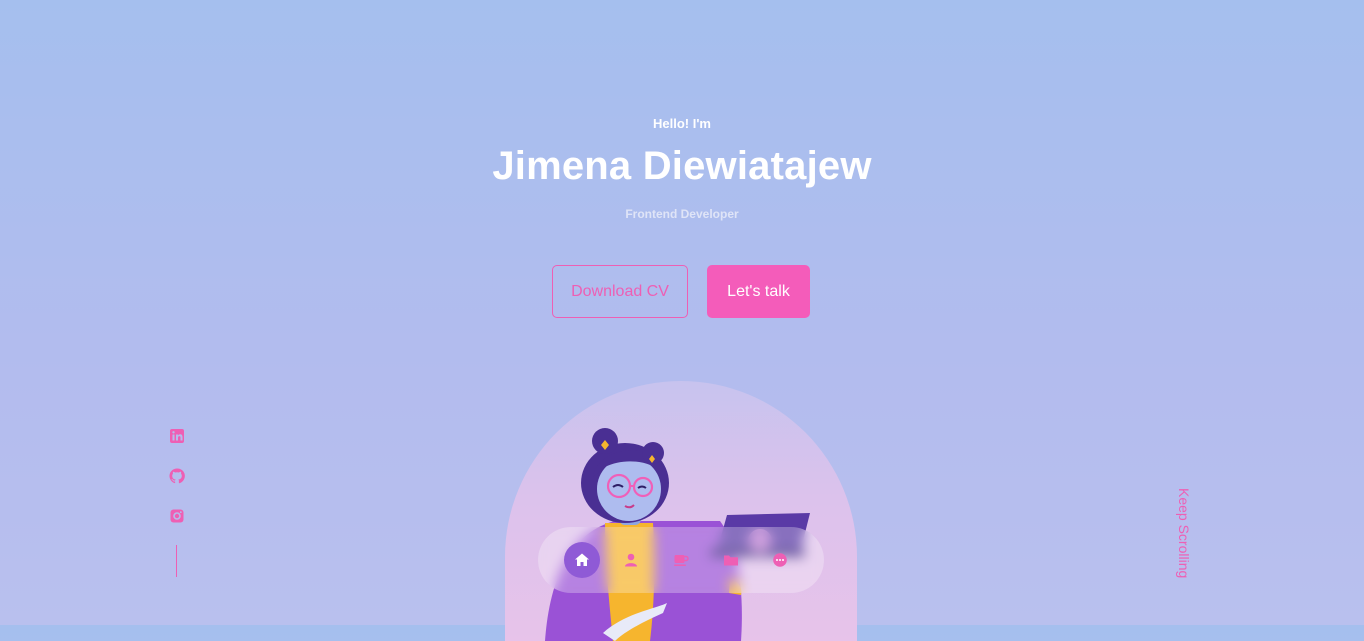 The height and width of the screenshot is (641, 1364). What do you see at coordinates (620, 291) in the screenshot?
I see `download-cv-button: Download CV` at bounding box center [620, 291].